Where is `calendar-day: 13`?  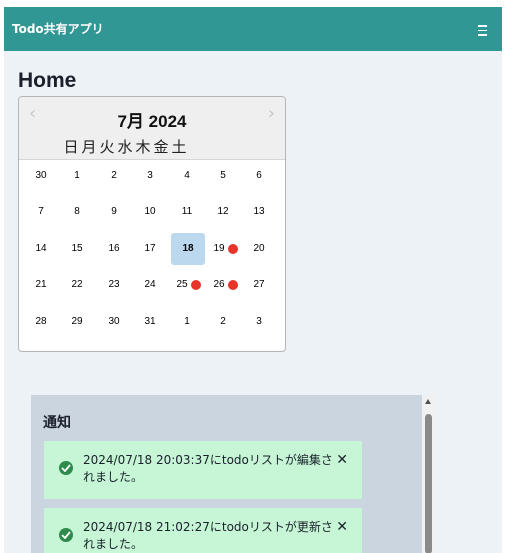 calendar-day: 13 is located at coordinates (259, 212).